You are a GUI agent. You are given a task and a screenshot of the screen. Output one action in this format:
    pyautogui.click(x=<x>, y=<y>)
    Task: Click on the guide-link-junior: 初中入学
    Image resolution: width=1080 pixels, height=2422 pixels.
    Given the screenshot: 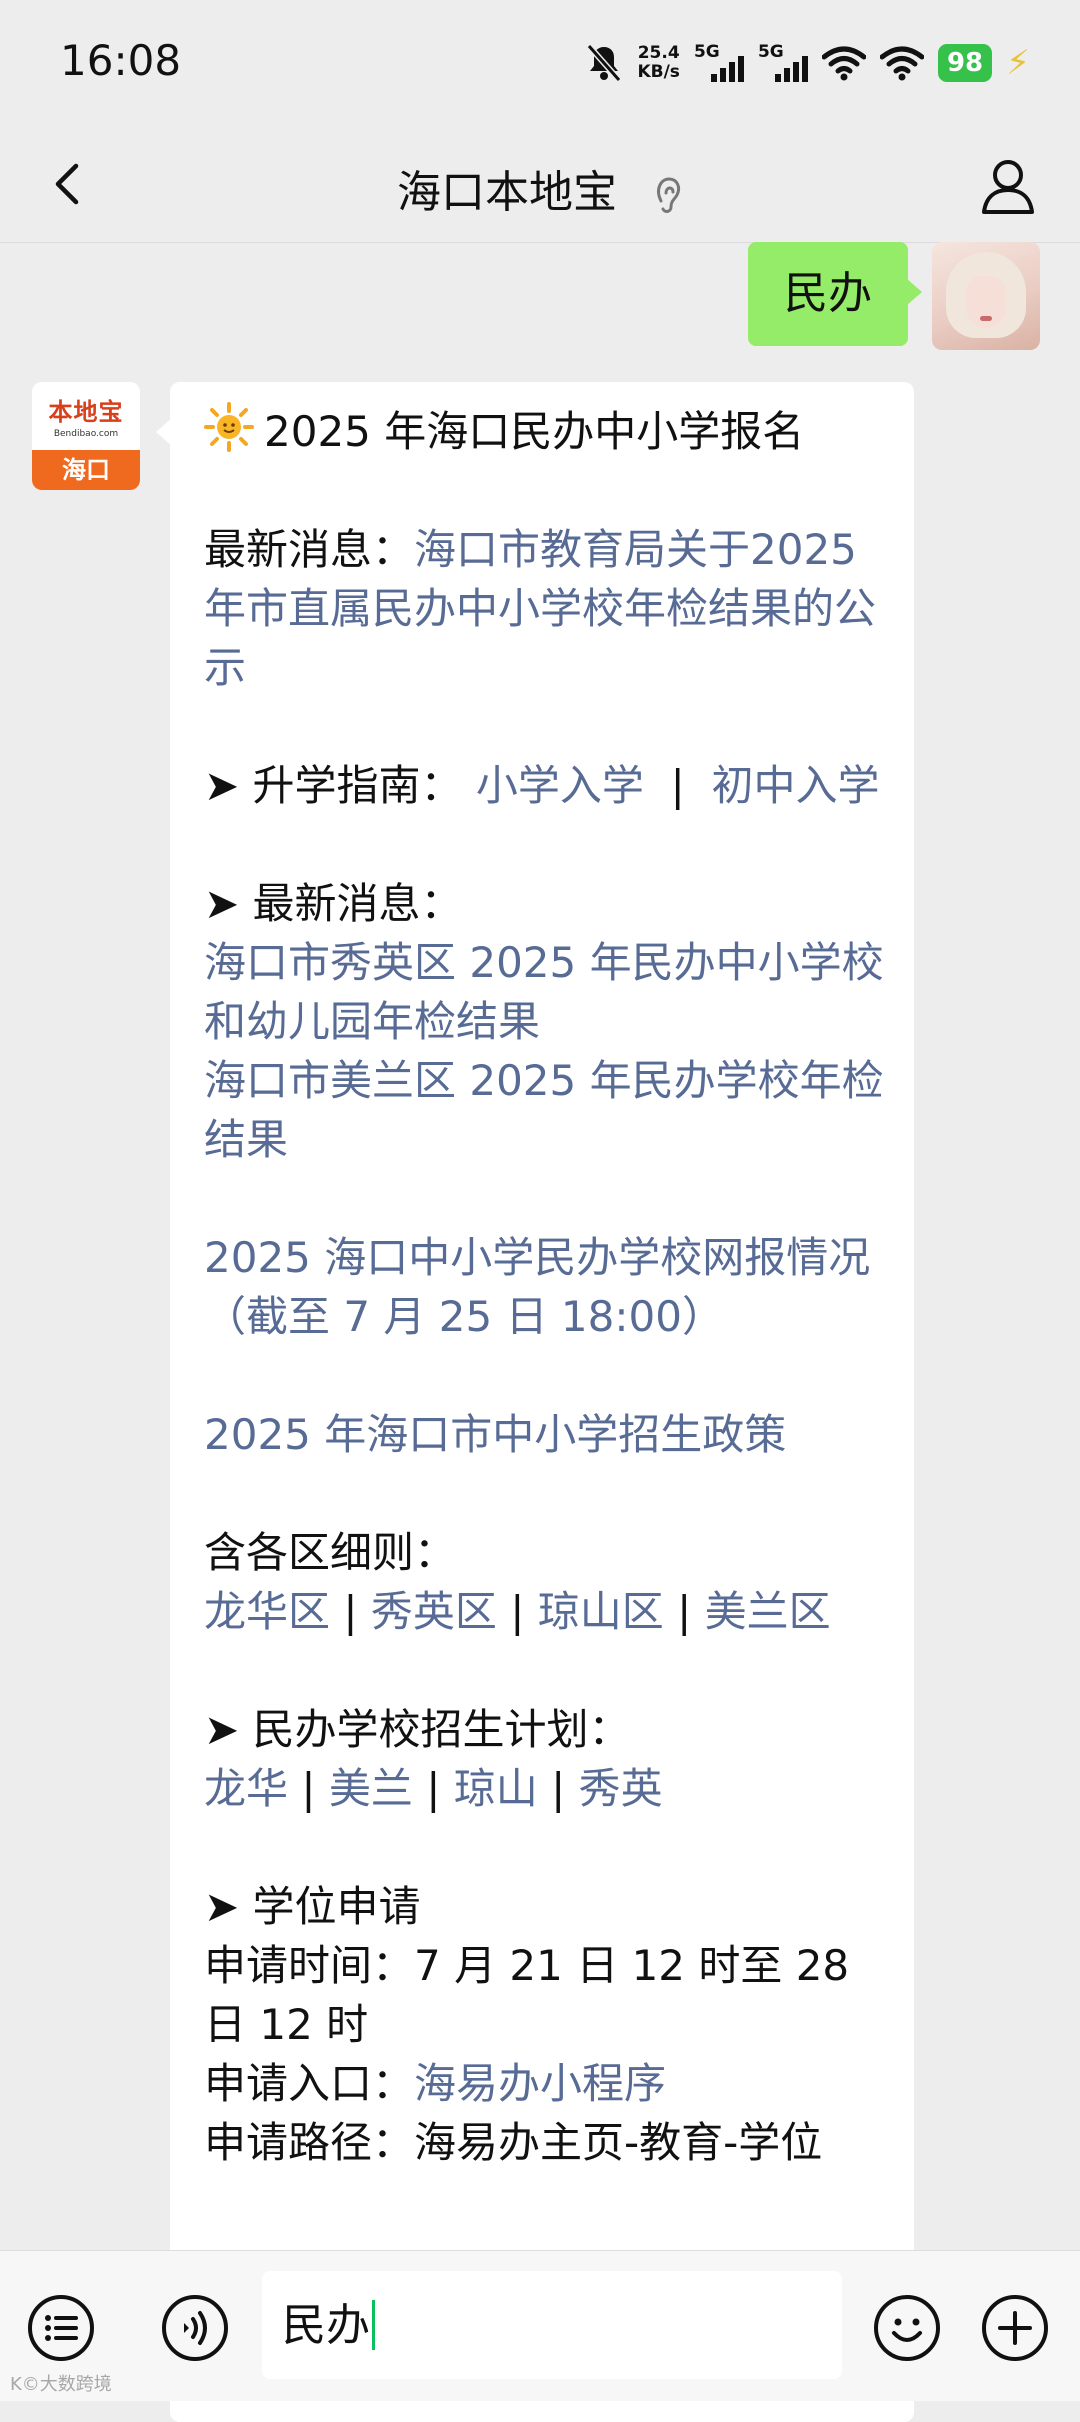 What is the action you would take?
    pyautogui.click(x=795, y=785)
    